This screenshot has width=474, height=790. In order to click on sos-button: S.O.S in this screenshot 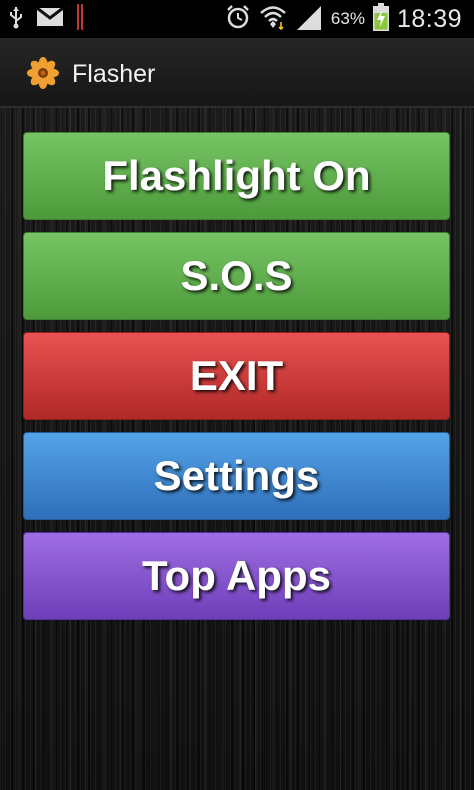, I will do `click(236, 276)`.